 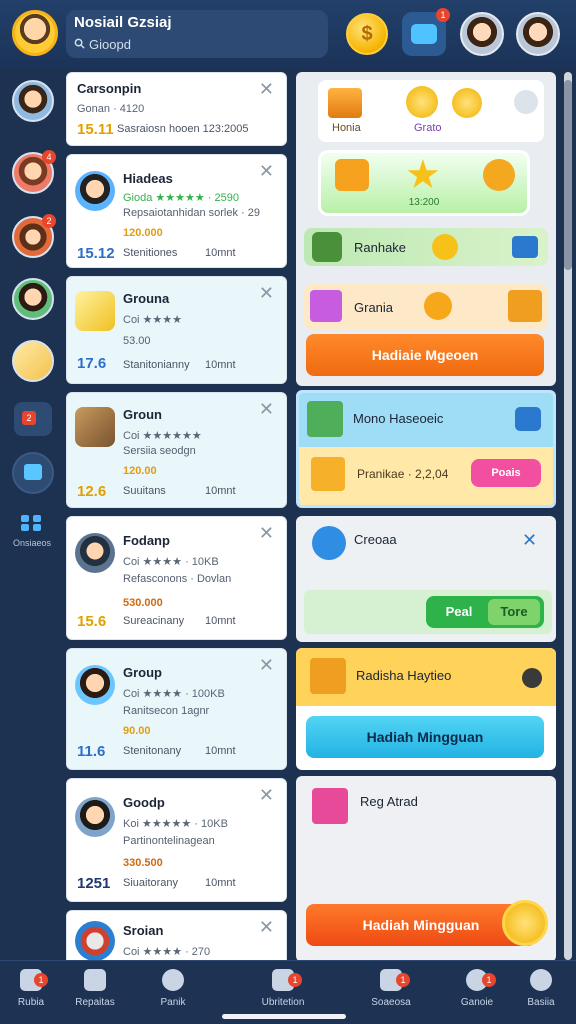 I want to click on group-desc: Sersiia seodgn, so click(x=159, y=451).